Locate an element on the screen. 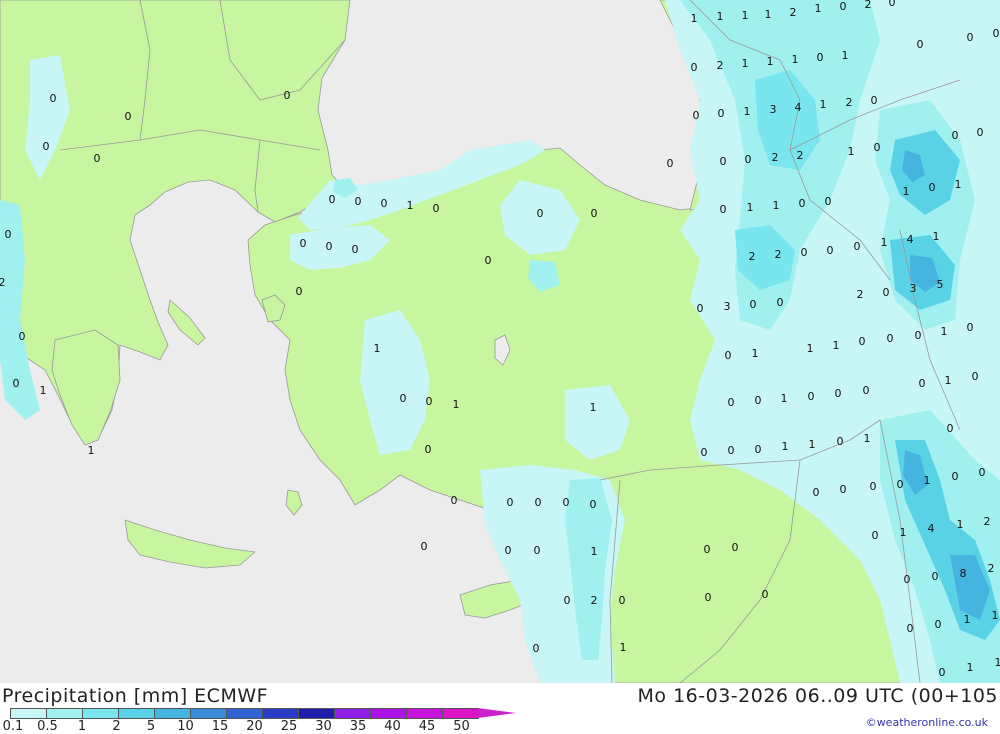 Image resolution: width=1000 pixels, height=734 pixels. credit-link: ©weatheronline.co.uk is located at coordinates (927, 722).